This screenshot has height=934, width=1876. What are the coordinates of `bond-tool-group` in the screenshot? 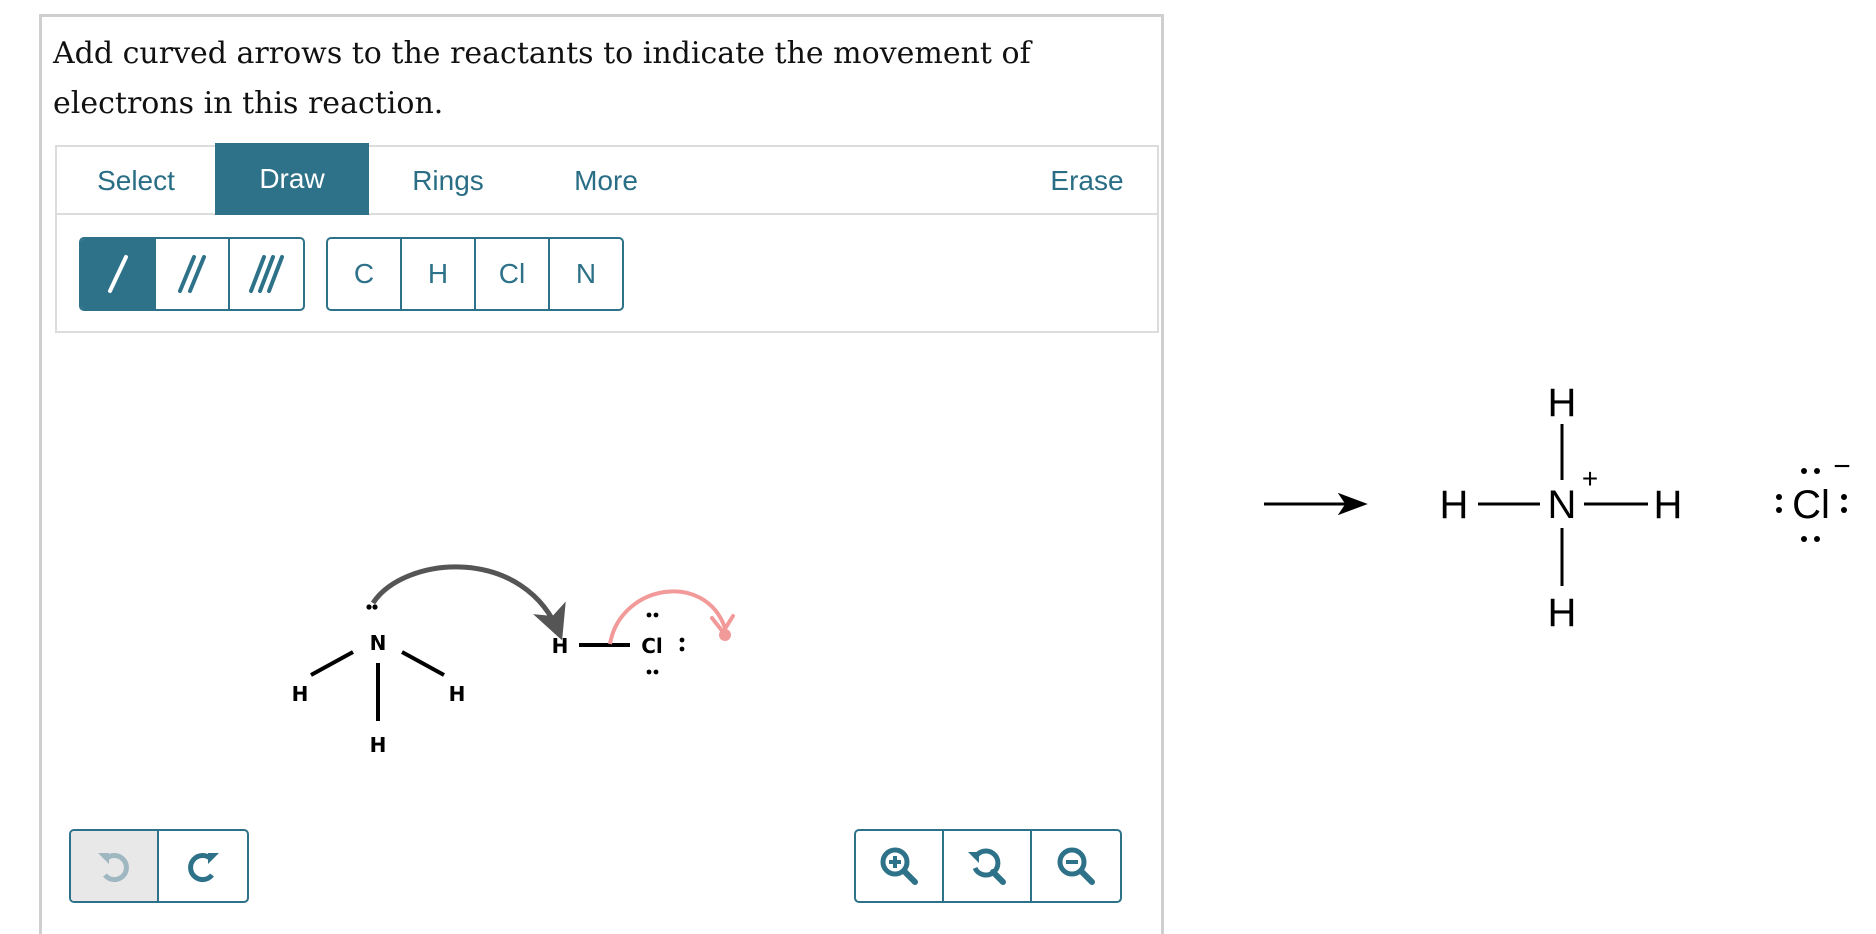 It's located at (192, 274).